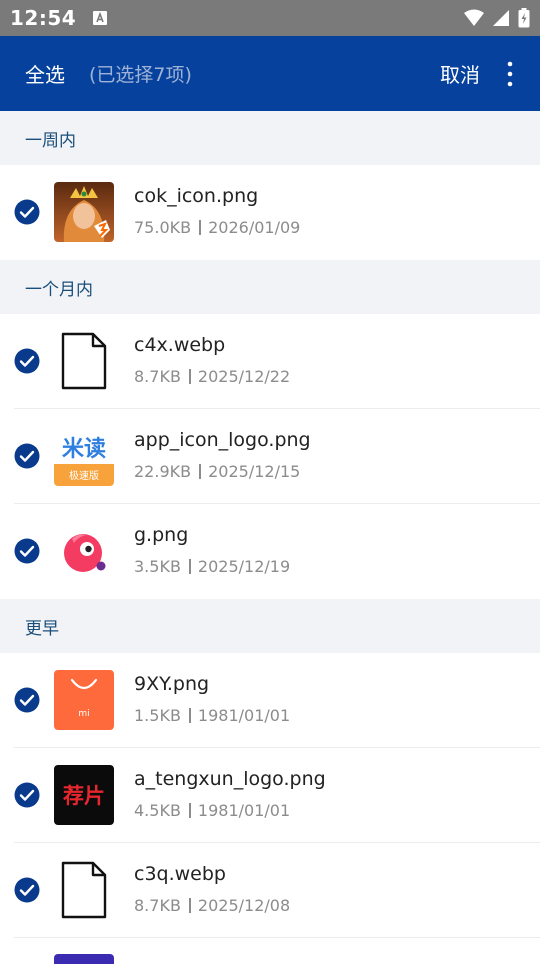 The image size is (540, 964). I want to click on file-meta: 22.9KB 2025/12/15, so click(217, 471).